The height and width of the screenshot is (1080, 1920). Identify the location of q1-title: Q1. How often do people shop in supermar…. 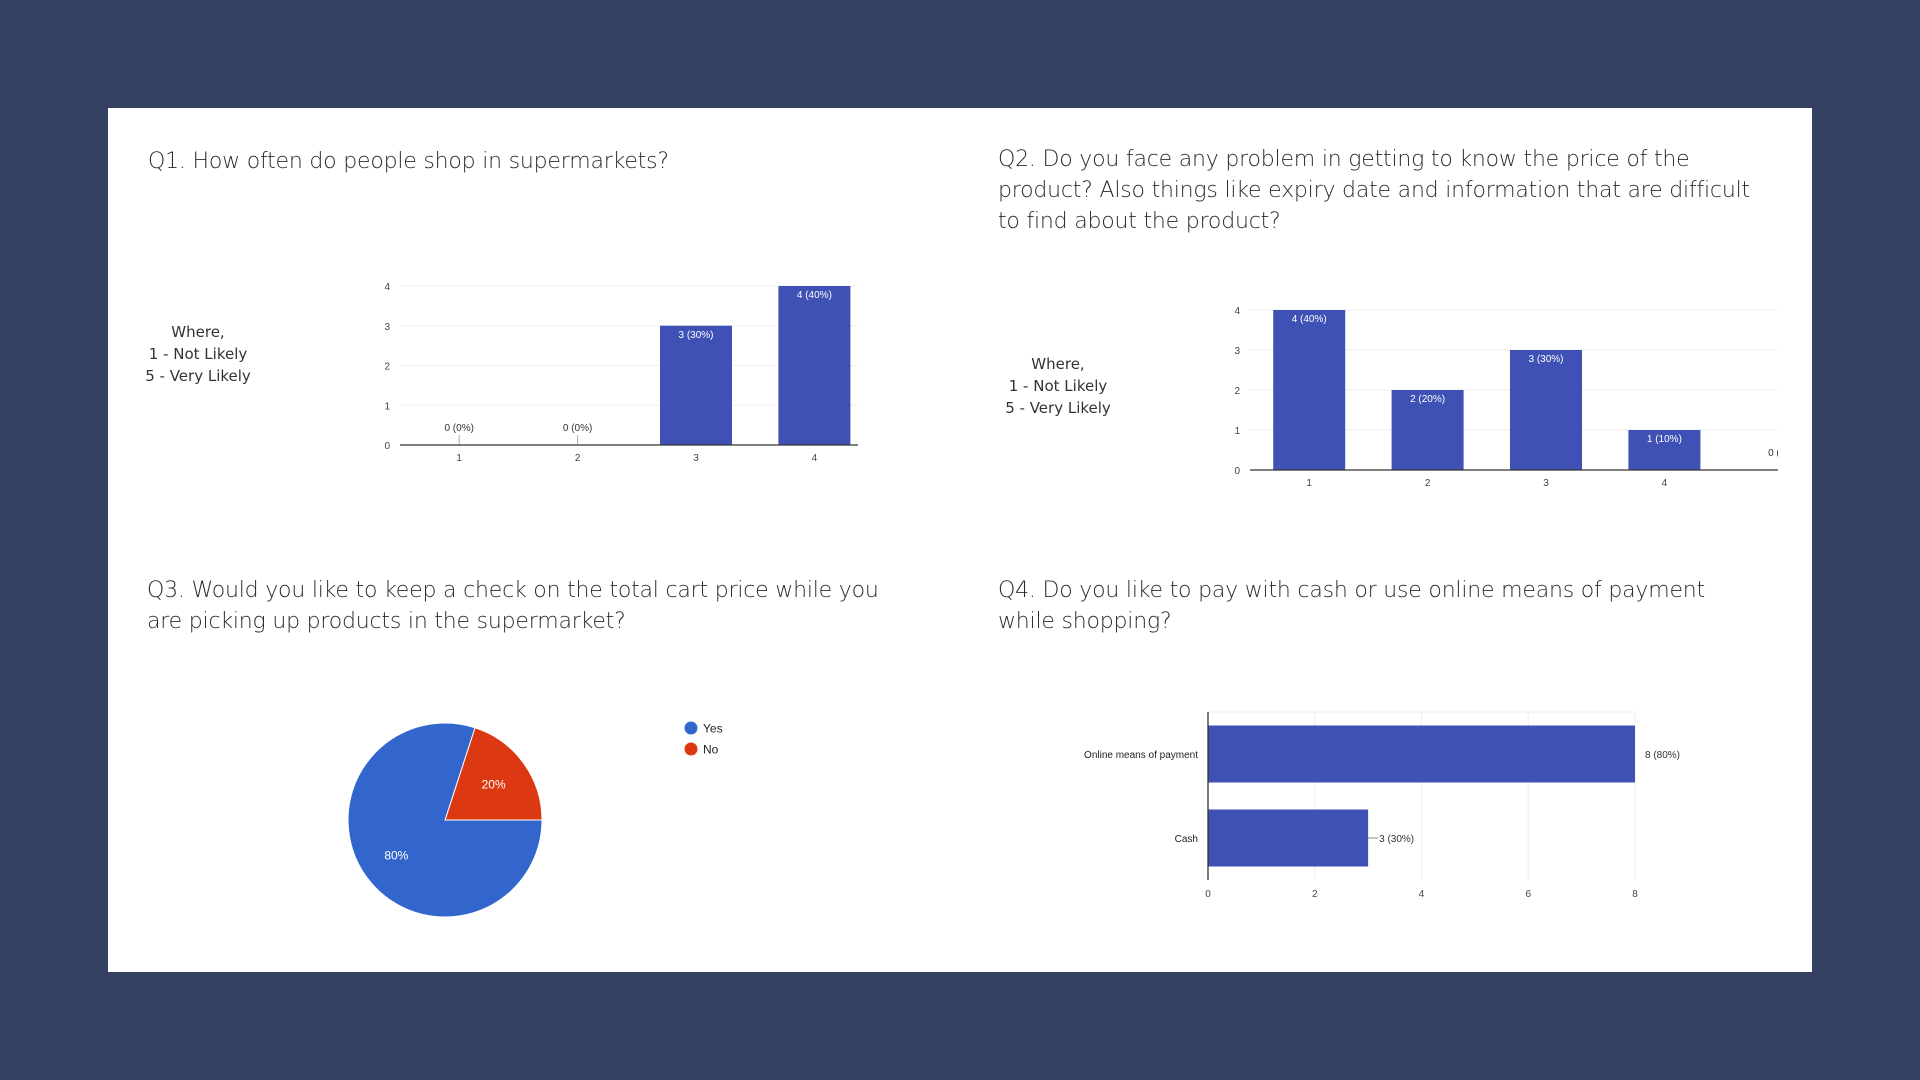
(408, 161).